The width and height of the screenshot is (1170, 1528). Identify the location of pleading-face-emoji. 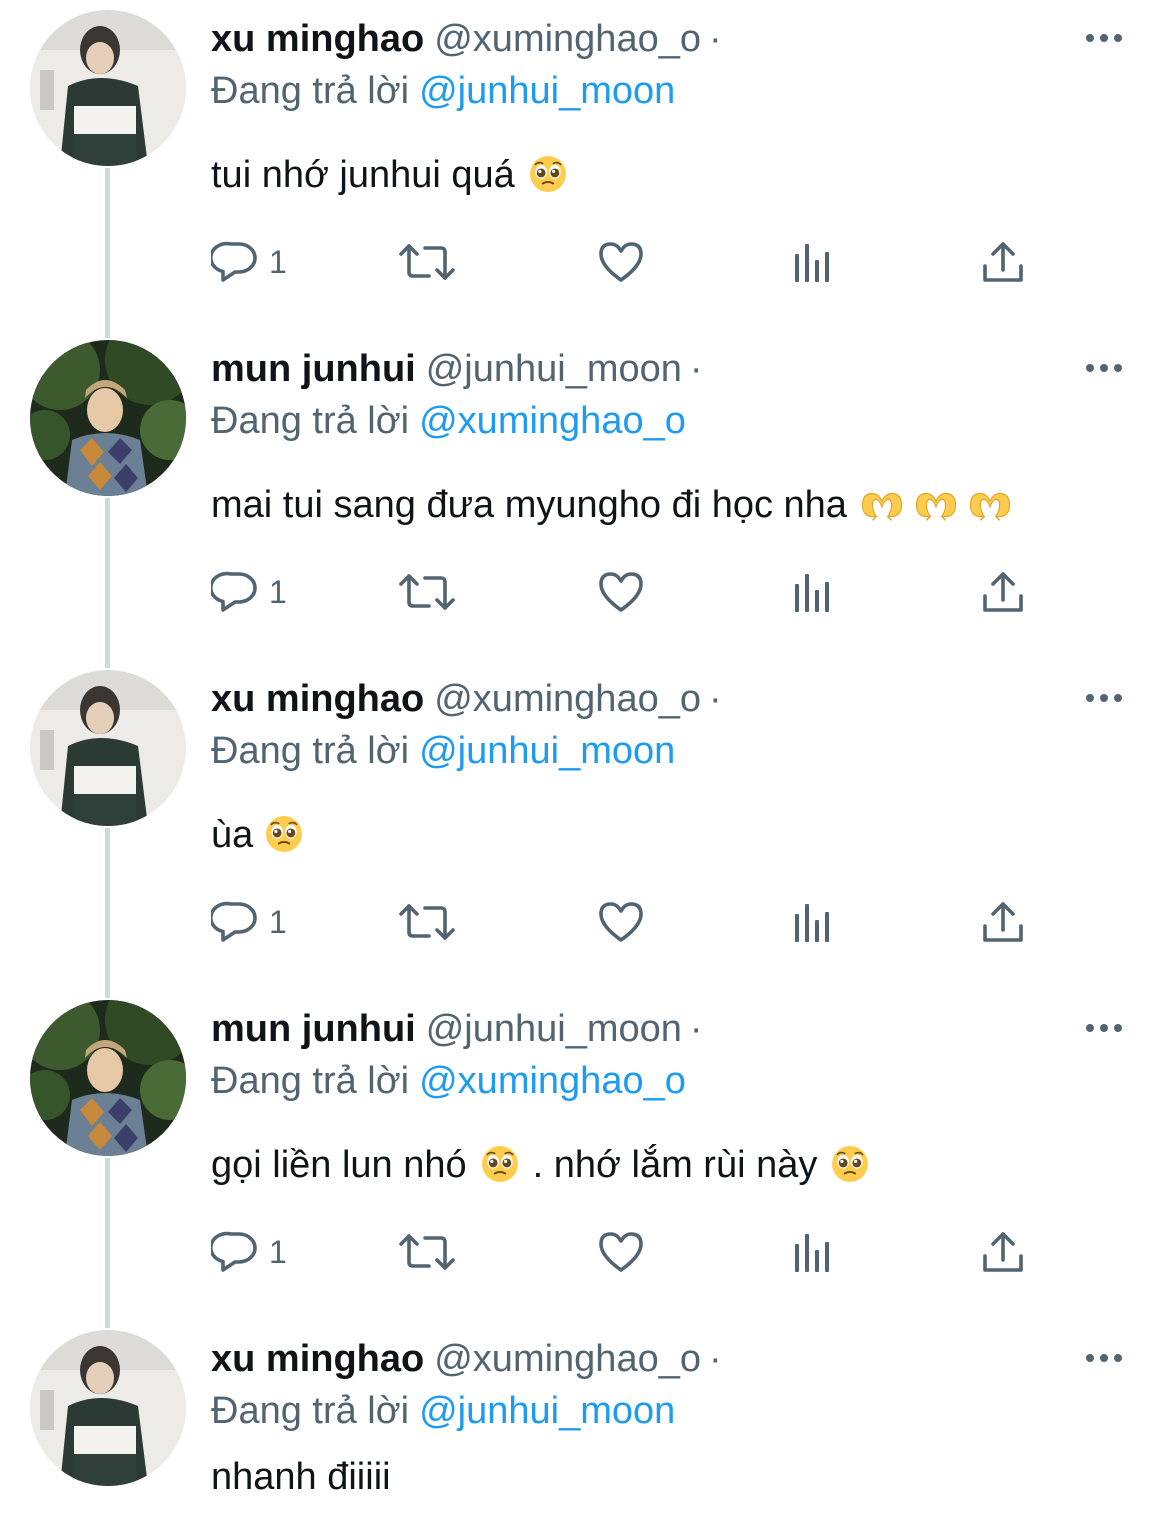
(850, 1164).